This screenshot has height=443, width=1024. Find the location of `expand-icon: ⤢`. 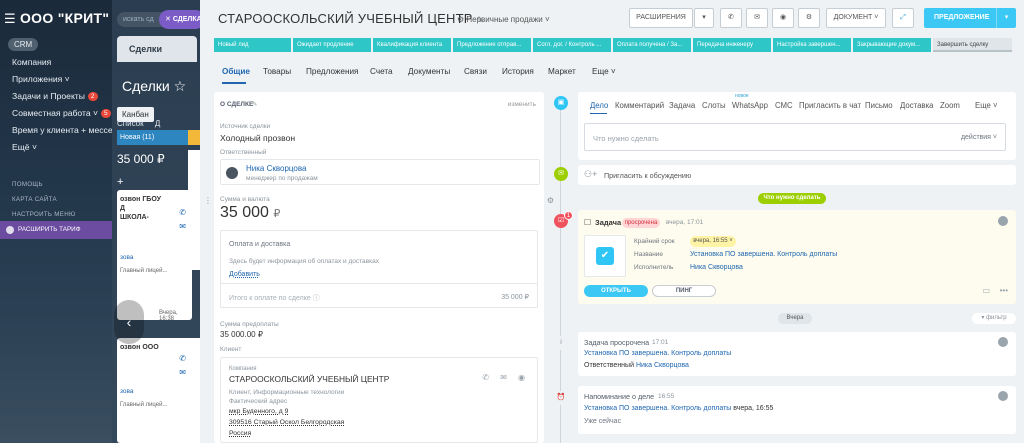

expand-icon: ⤢ is located at coordinates (903, 18).